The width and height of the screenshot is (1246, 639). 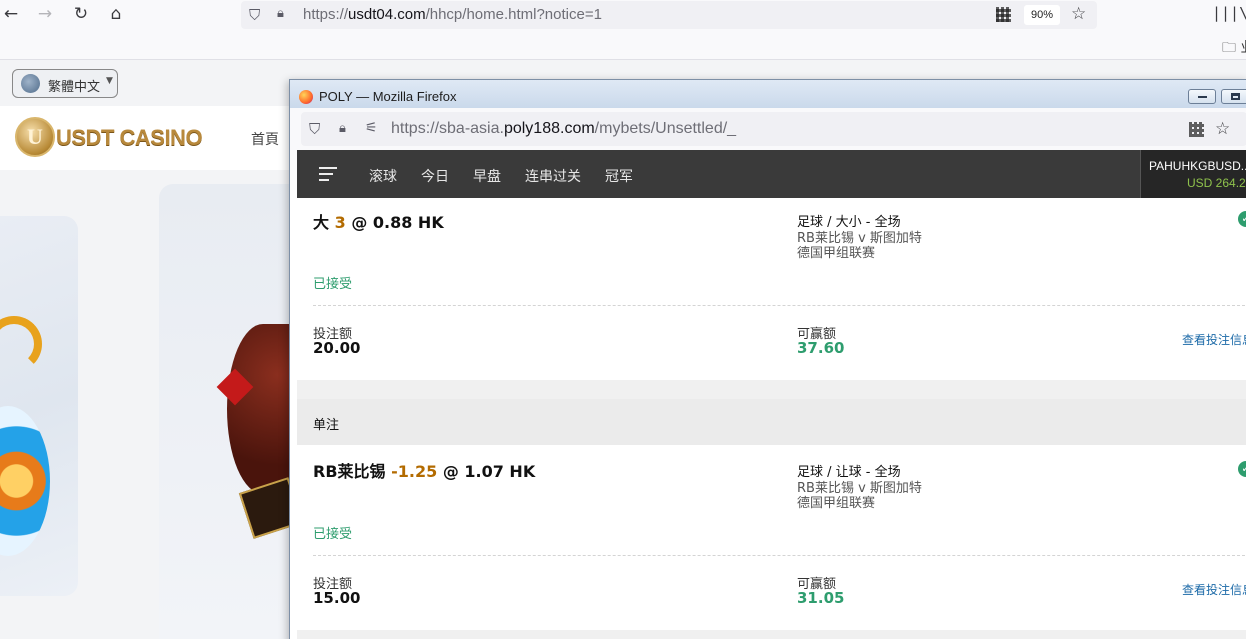 What do you see at coordinates (1216, 183) in the screenshot?
I see `account-balance: USD 264.2` at bounding box center [1216, 183].